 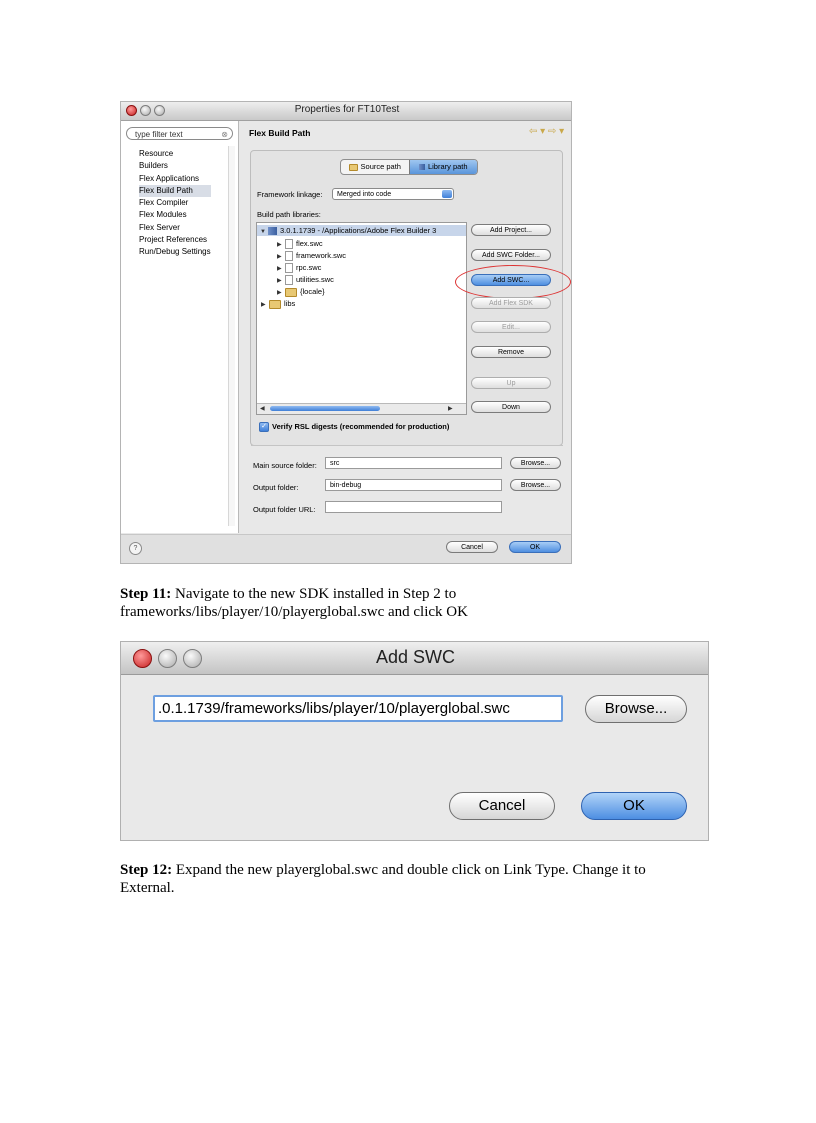 I want to click on nav-item-flex-build-path: Flex Build Path, so click(x=175, y=191).